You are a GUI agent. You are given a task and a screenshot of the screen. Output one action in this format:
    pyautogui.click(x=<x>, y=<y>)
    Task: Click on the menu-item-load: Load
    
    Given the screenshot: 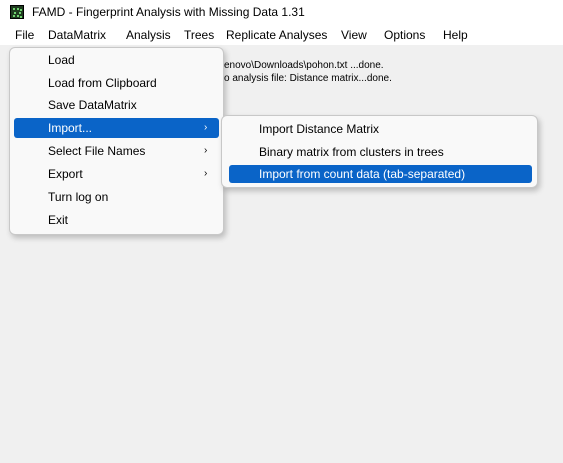 What is the action you would take?
    pyautogui.click(x=116, y=60)
    